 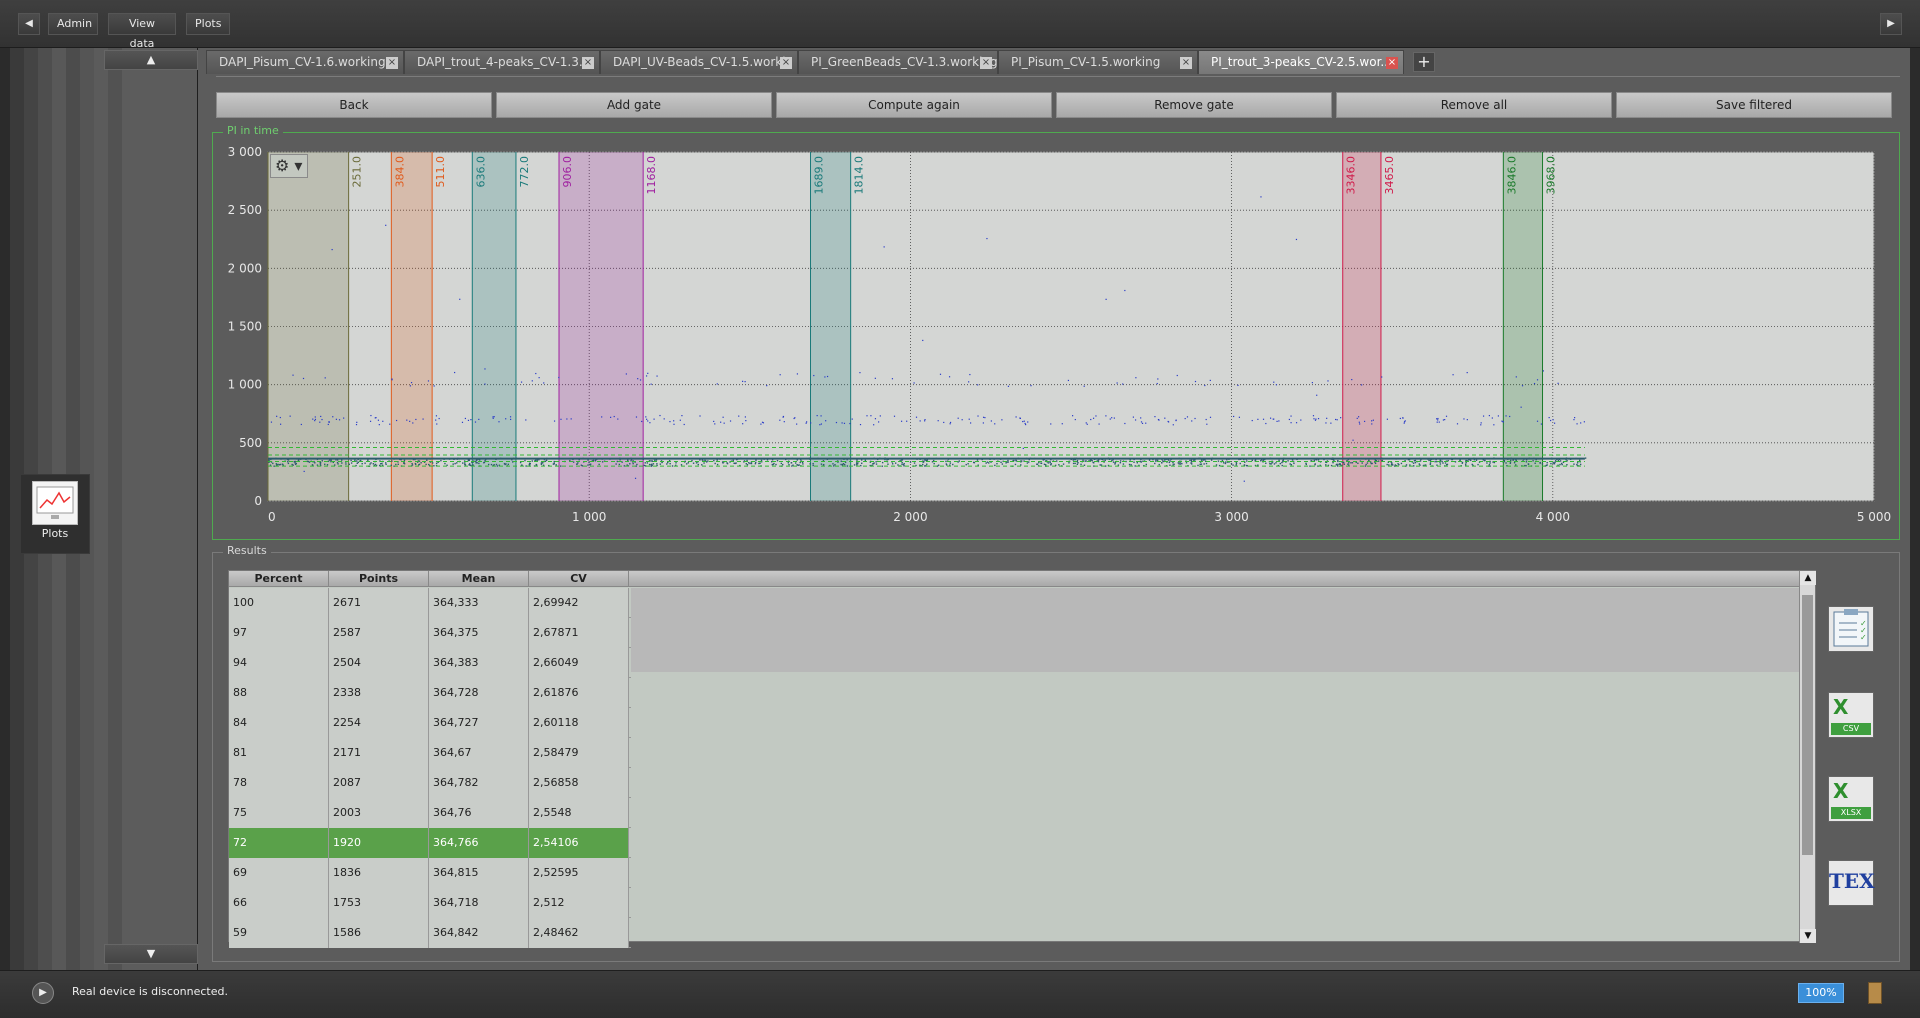 What do you see at coordinates (430, 603) in the screenshot?
I see `table-row: 100 2671 364,333 2,69942` at bounding box center [430, 603].